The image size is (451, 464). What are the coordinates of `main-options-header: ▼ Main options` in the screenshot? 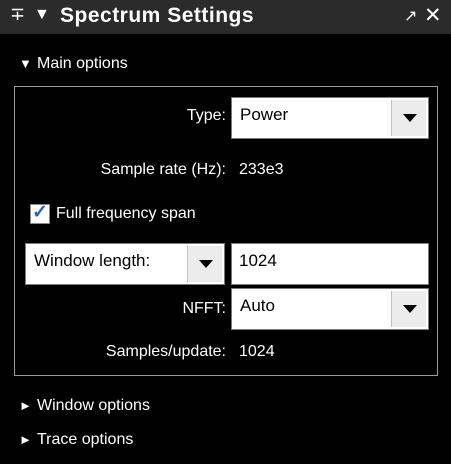 It's located at (225, 67).